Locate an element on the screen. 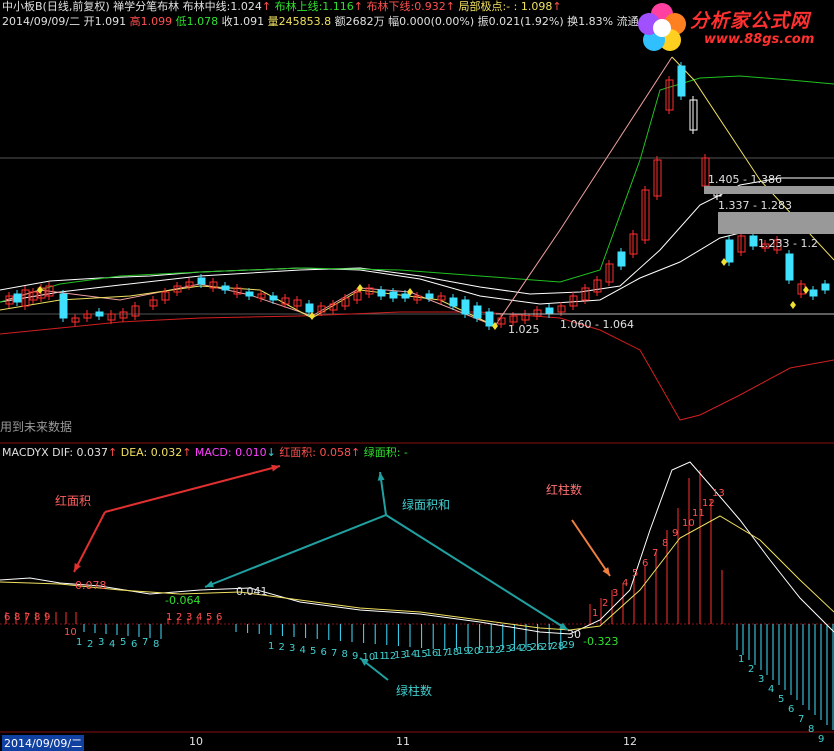 The image size is (834, 751). local-extreme-label: 局部极点: is located at coordinates (482, 6).